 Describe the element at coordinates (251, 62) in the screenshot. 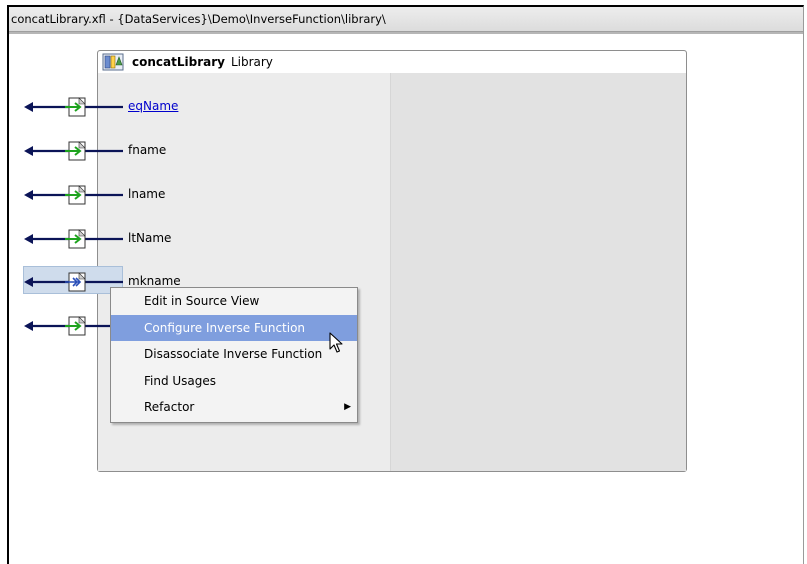

I see `library-kind-label: Library` at that location.